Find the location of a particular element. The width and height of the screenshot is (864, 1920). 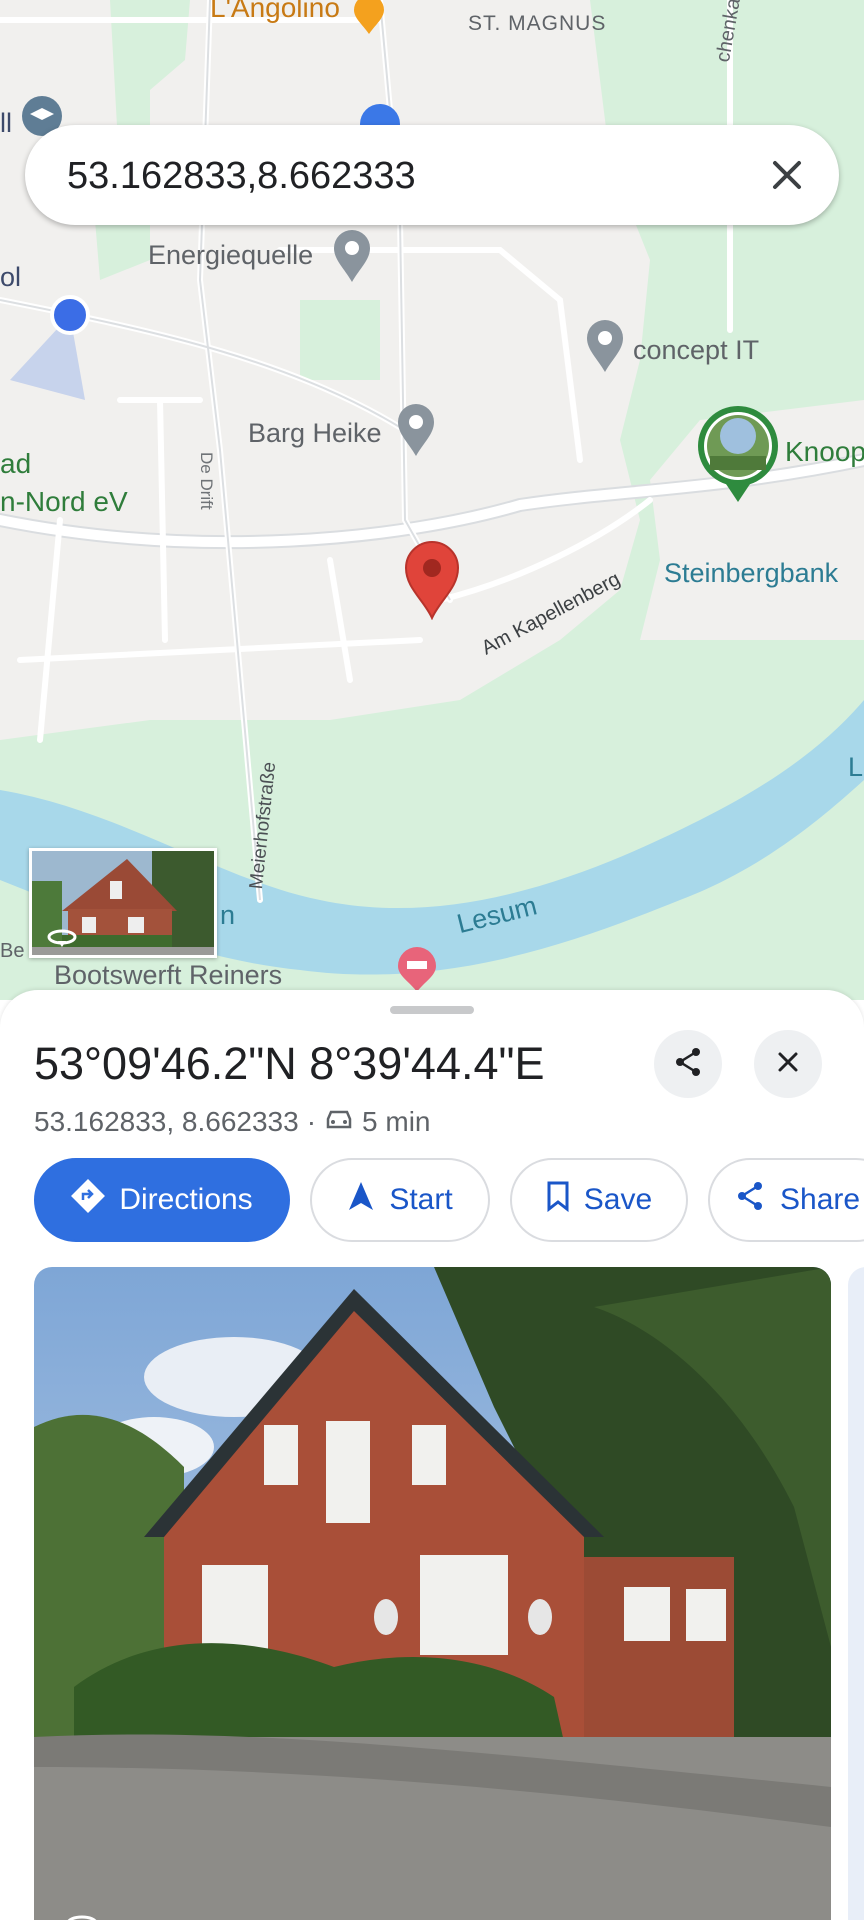

drag-handle is located at coordinates (432, 1010).